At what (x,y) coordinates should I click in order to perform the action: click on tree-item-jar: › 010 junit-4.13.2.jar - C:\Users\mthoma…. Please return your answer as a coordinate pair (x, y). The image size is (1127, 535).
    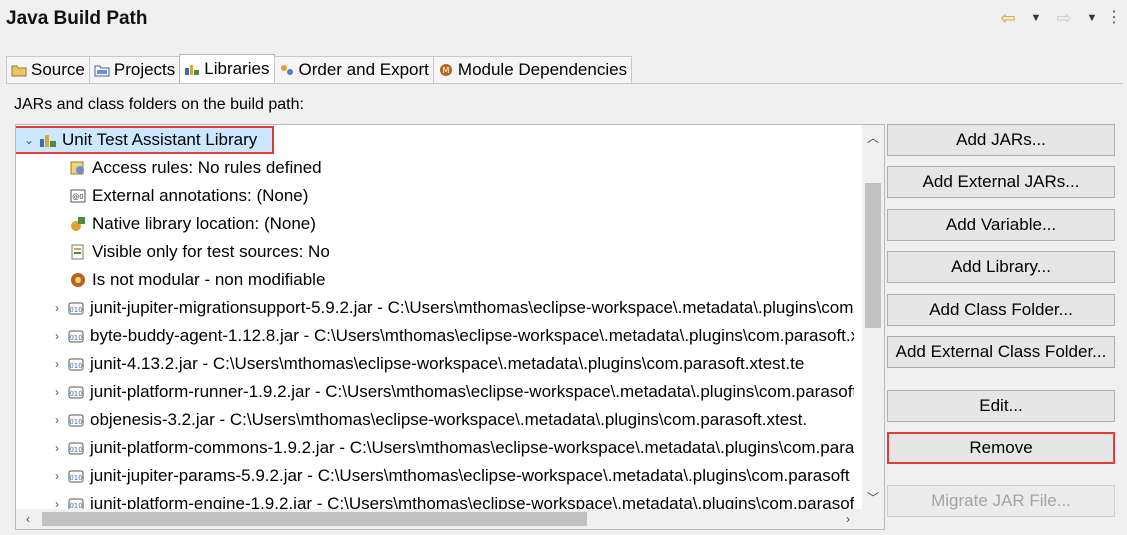
    Looking at the image, I should click on (426, 364).